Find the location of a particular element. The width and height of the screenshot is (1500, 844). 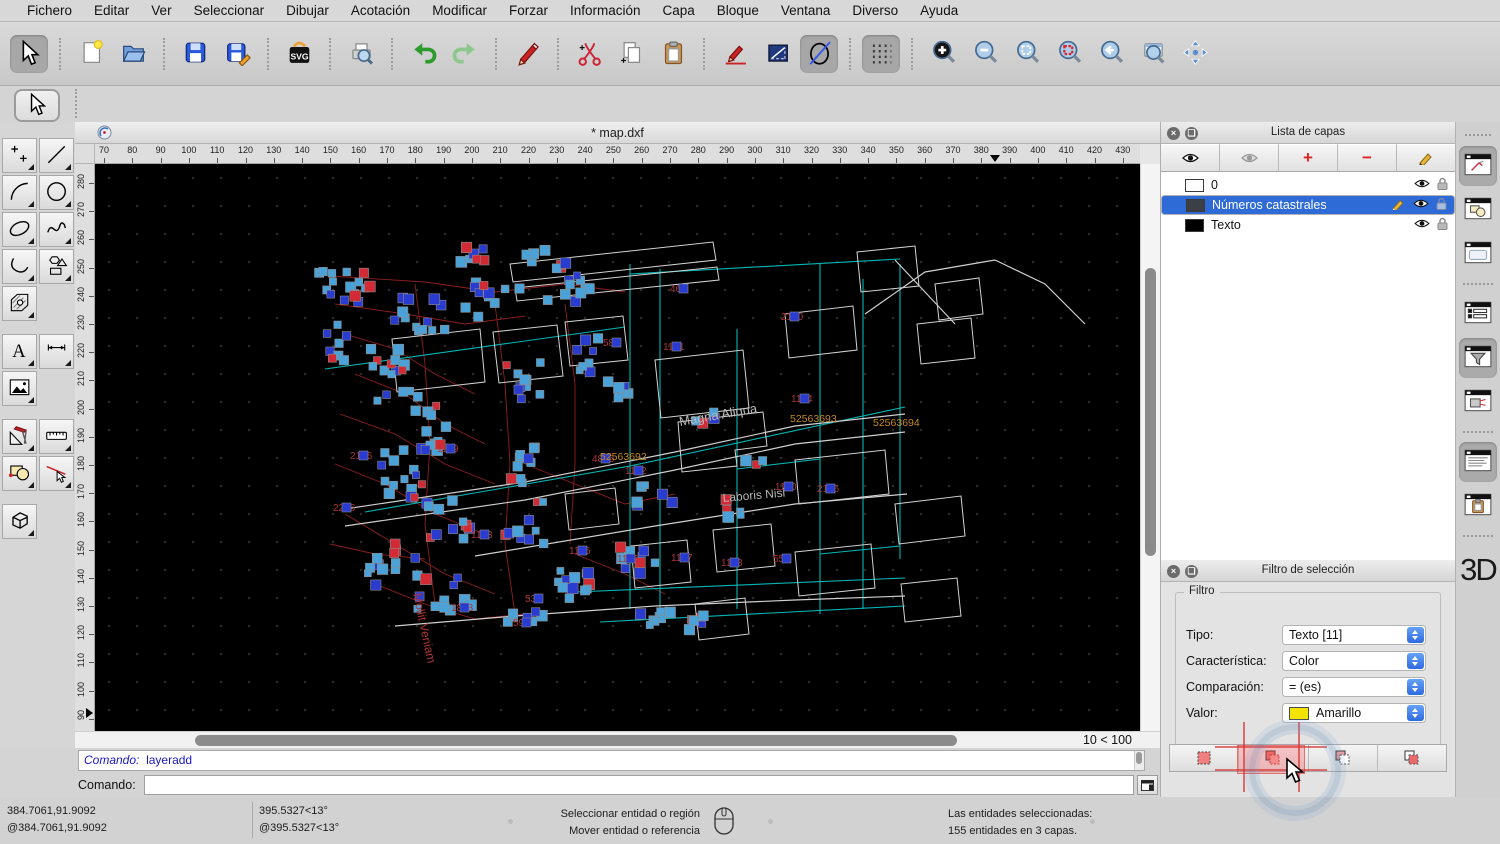

print-preview-button is located at coordinates (361, 54).